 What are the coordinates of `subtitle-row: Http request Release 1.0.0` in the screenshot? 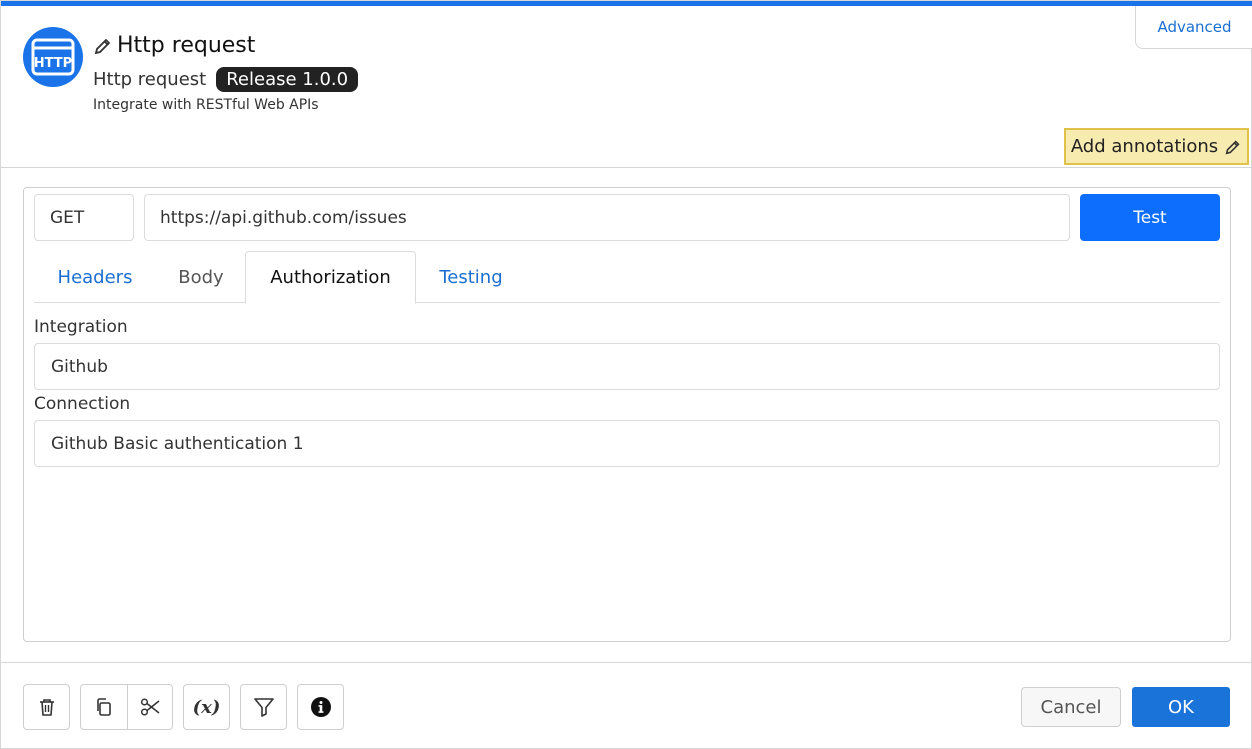 It's located at (226, 79).